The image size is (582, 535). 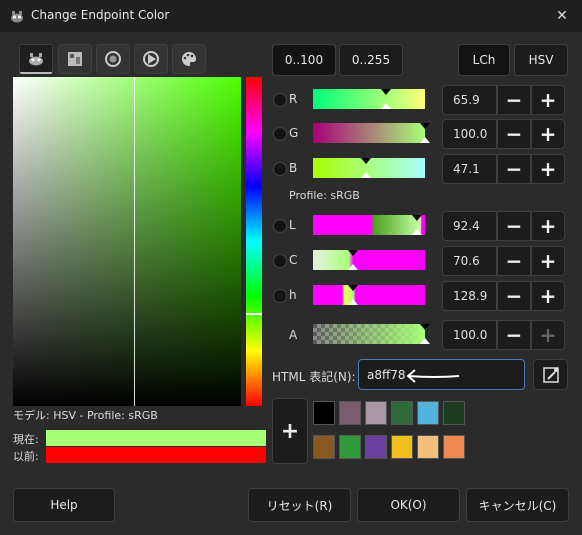 What do you see at coordinates (280, 226) in the screenshot?
I see `radio-l` at bounding box center [280, 226].